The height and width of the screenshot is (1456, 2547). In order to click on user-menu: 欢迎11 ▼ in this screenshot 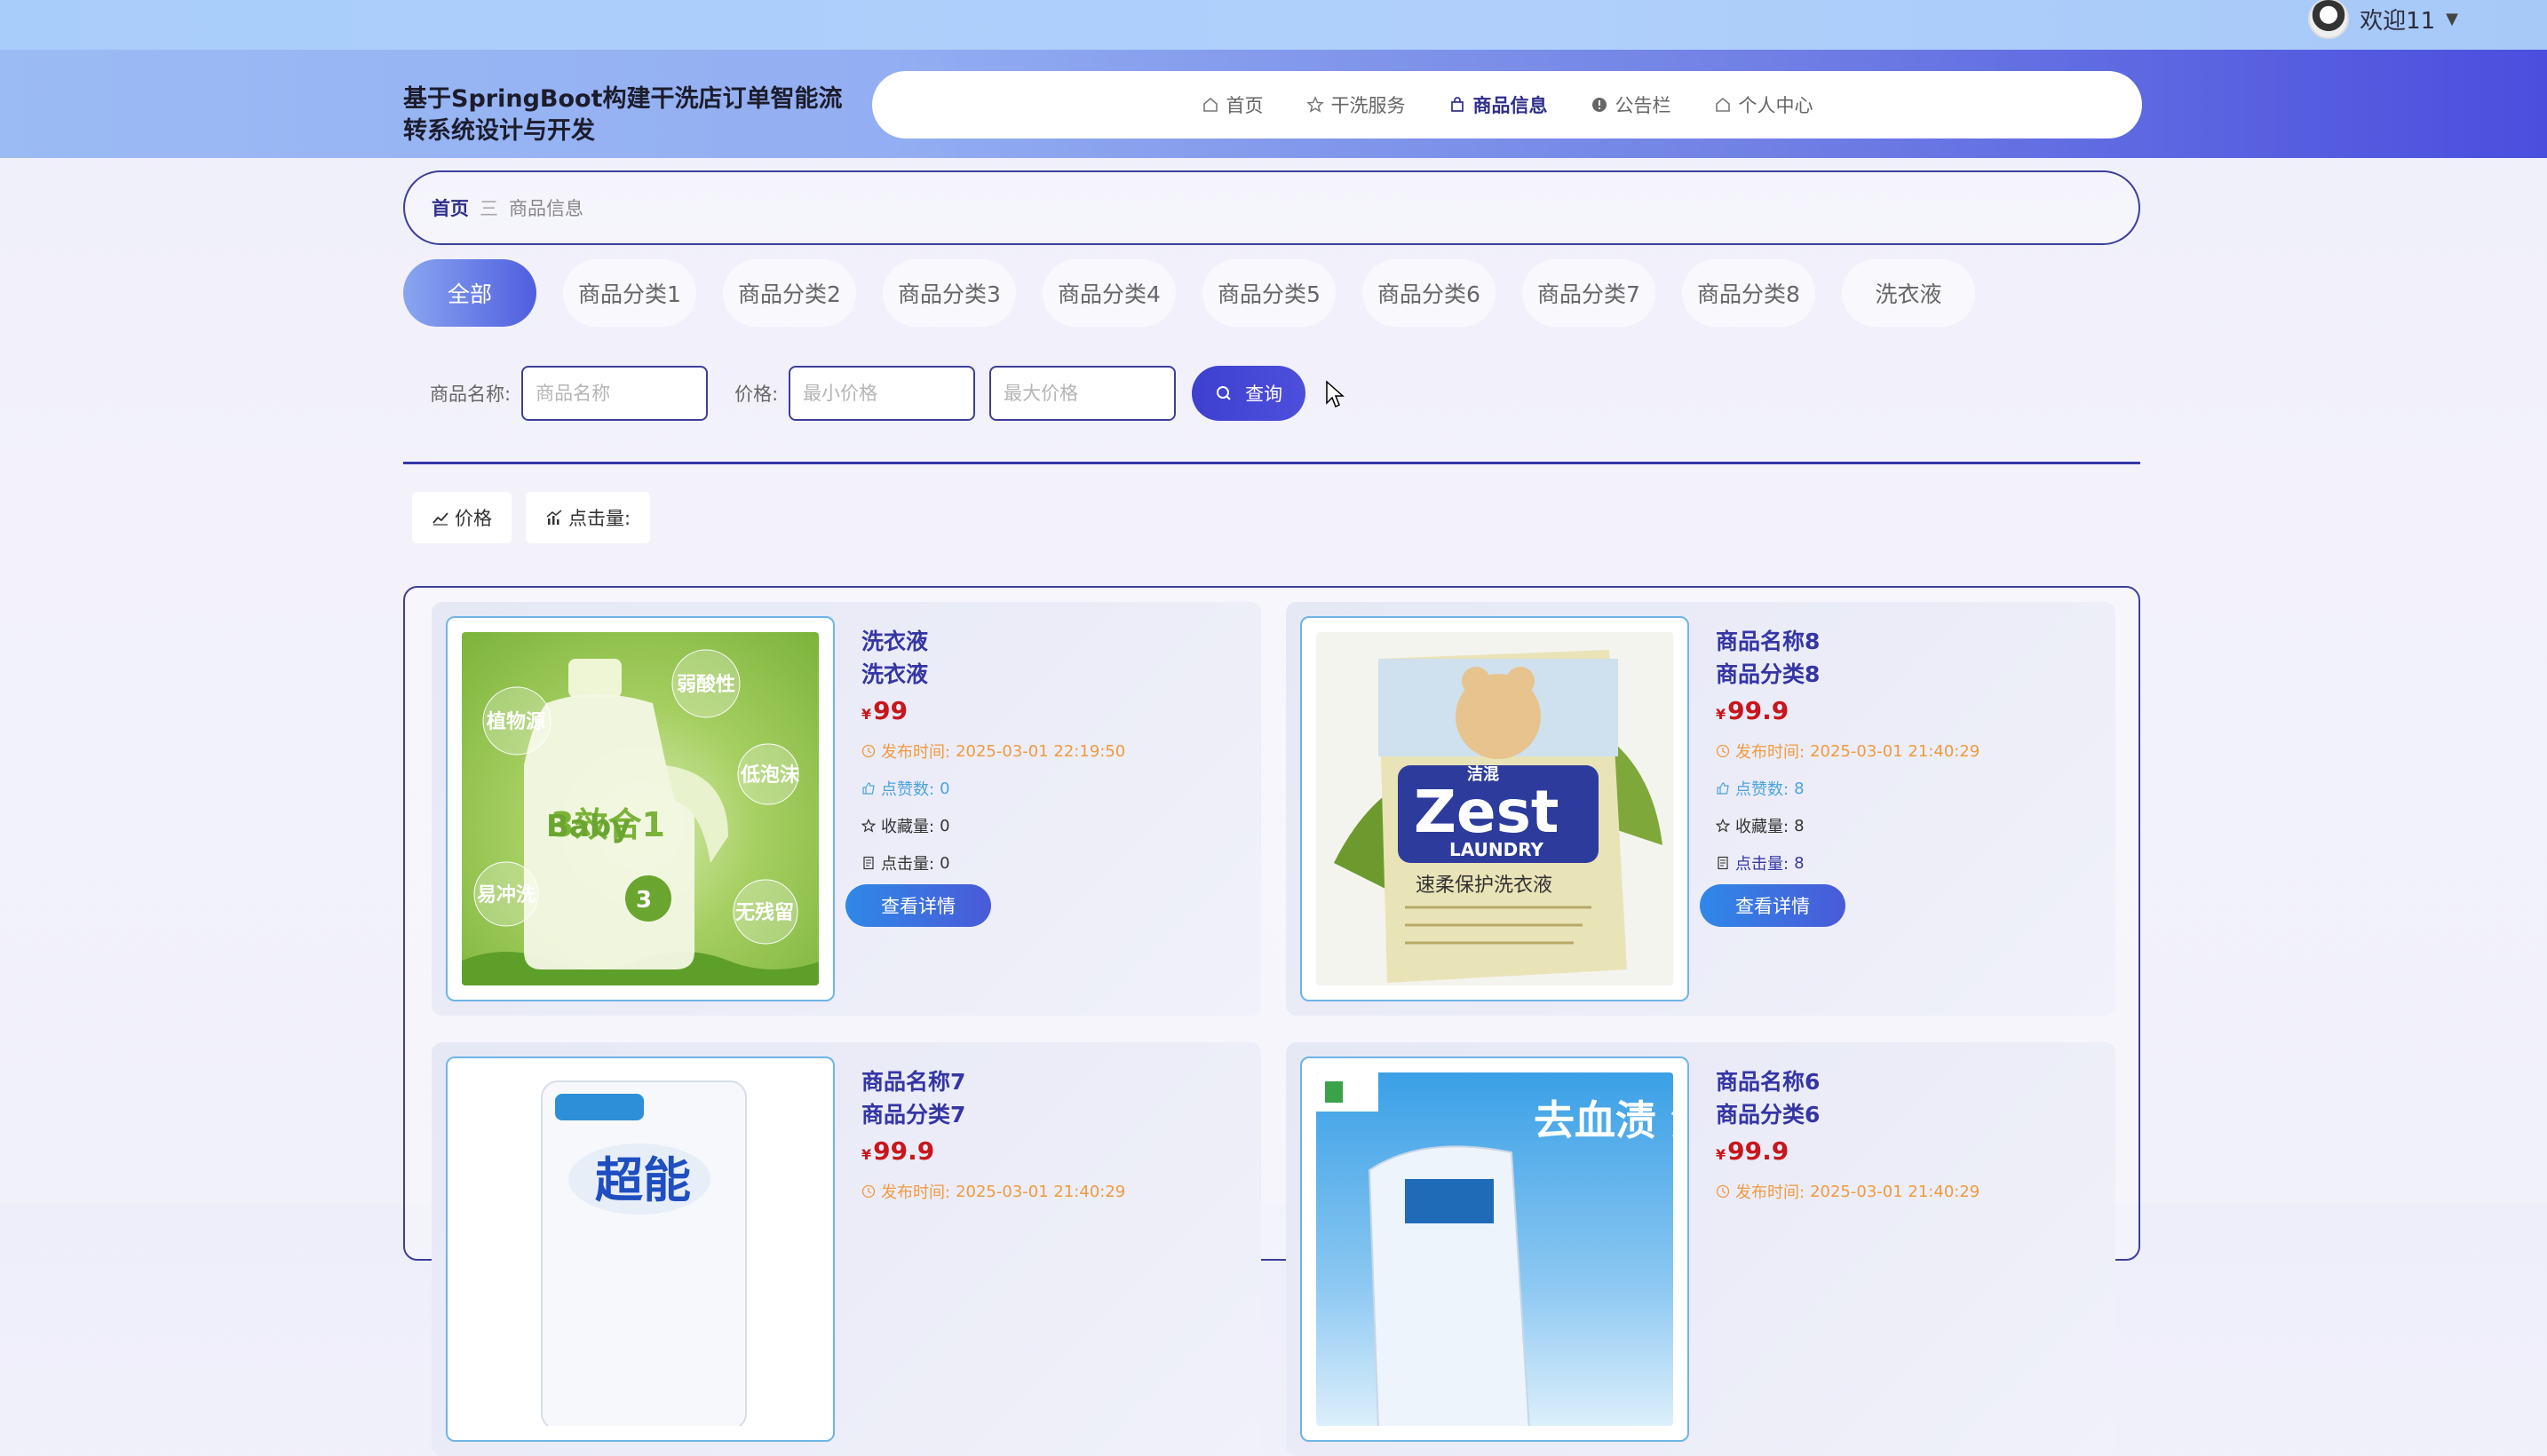, I will do `click(2383, 19)`.